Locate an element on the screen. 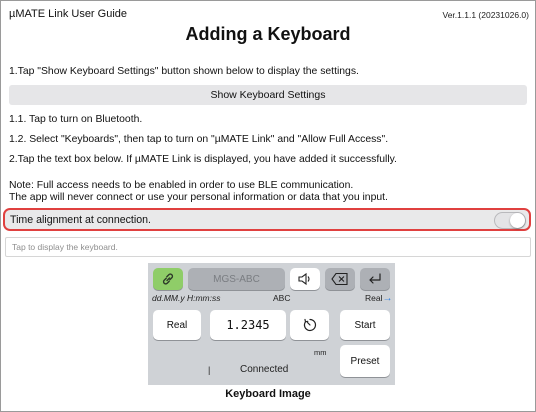  guide-title: µMATE Link User Guide is located at coordinates (68, 14).